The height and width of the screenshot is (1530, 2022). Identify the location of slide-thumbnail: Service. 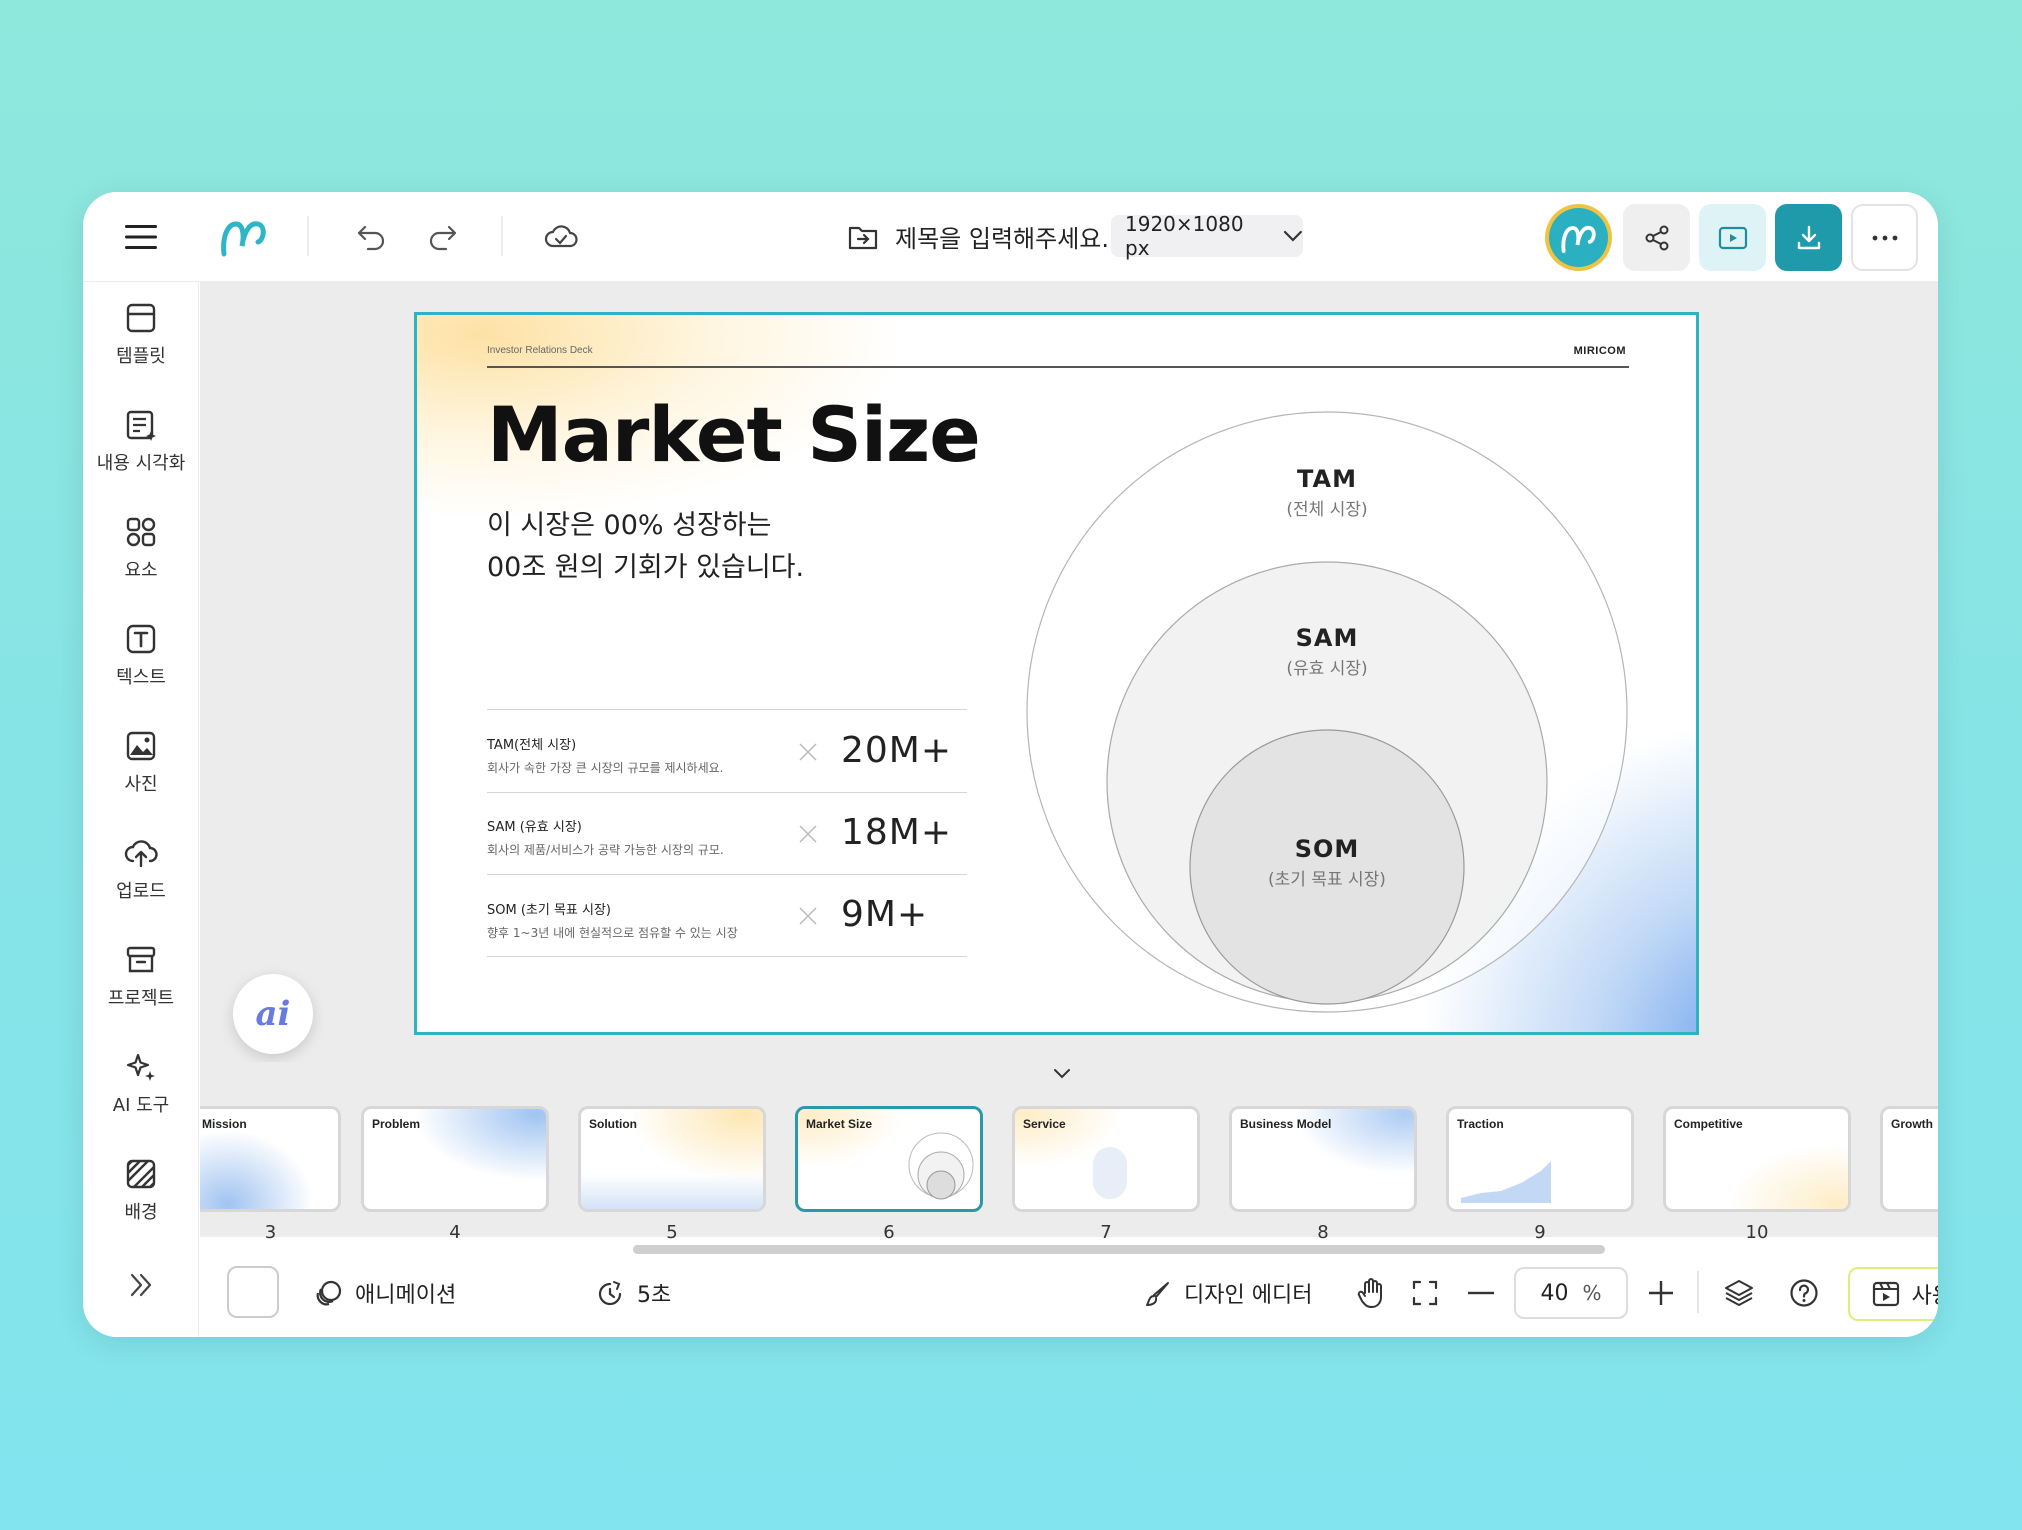
(1106, 1159).